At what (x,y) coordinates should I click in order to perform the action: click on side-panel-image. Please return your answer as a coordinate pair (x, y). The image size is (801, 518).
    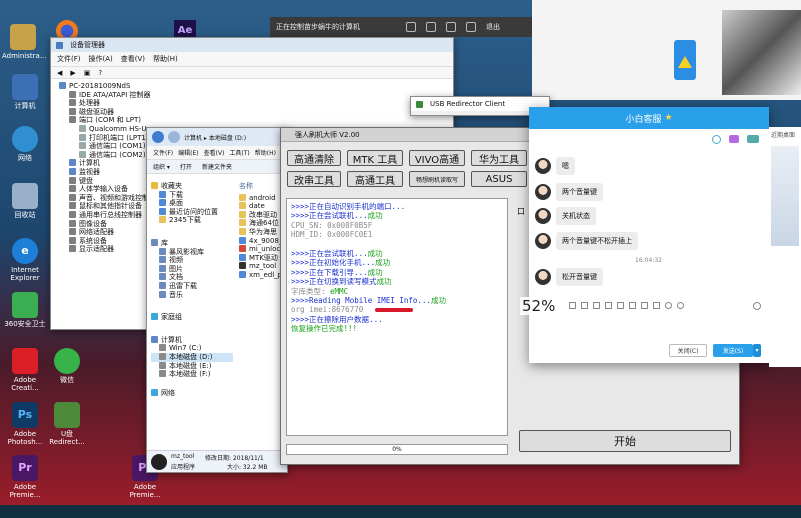
    Looking at the image, I should click on (785, 196).